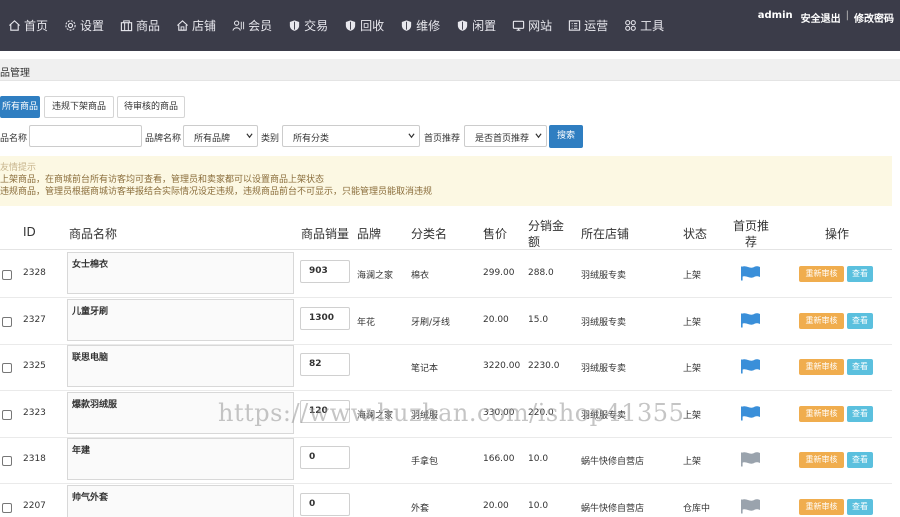 This screenshot has height=517, width=900. I want to click on nav-item-repair: 维修, so click(420, 25).